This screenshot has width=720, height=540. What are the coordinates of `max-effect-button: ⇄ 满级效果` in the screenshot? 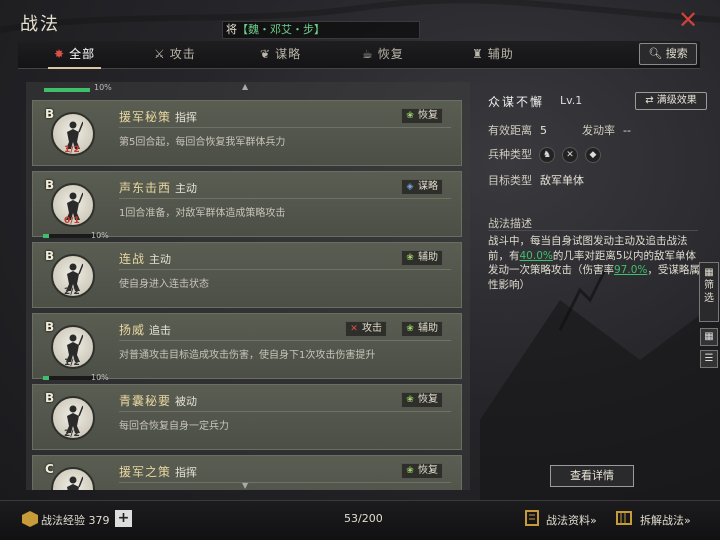 It's located at (671, 101).